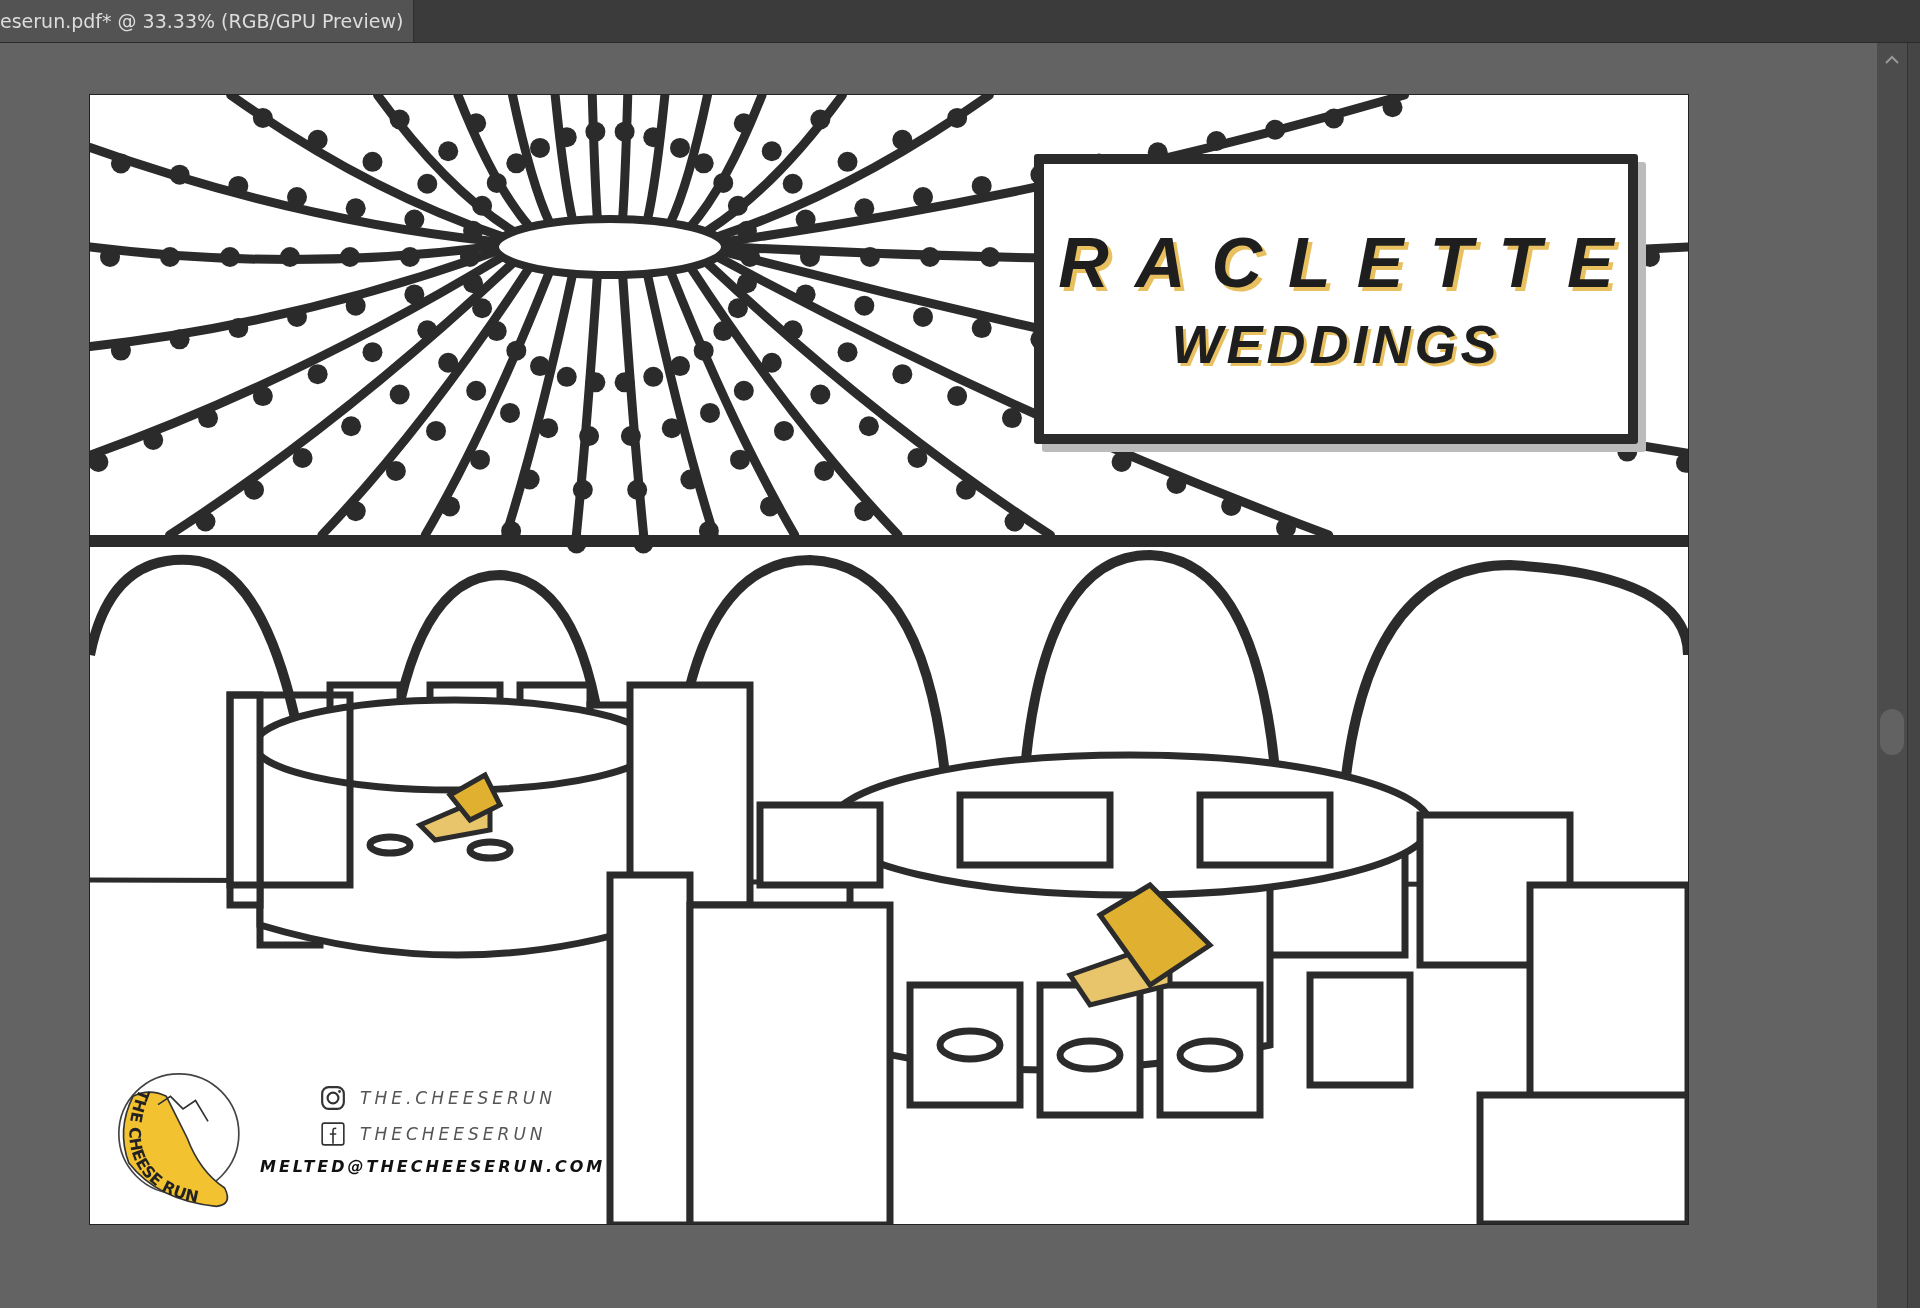 The width and height of the screenshot is (1920, 1308). What do you see at coordinates (1349, 263) in the screenshot?
I see `artwork-title: RACLETTE` at bounding box center [1349, 263].